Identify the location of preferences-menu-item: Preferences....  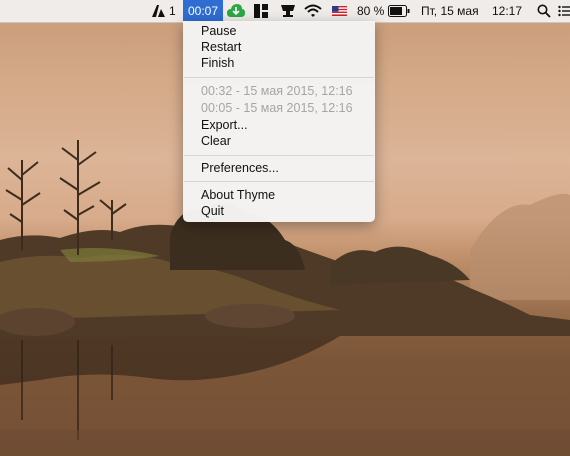
(240, 168).